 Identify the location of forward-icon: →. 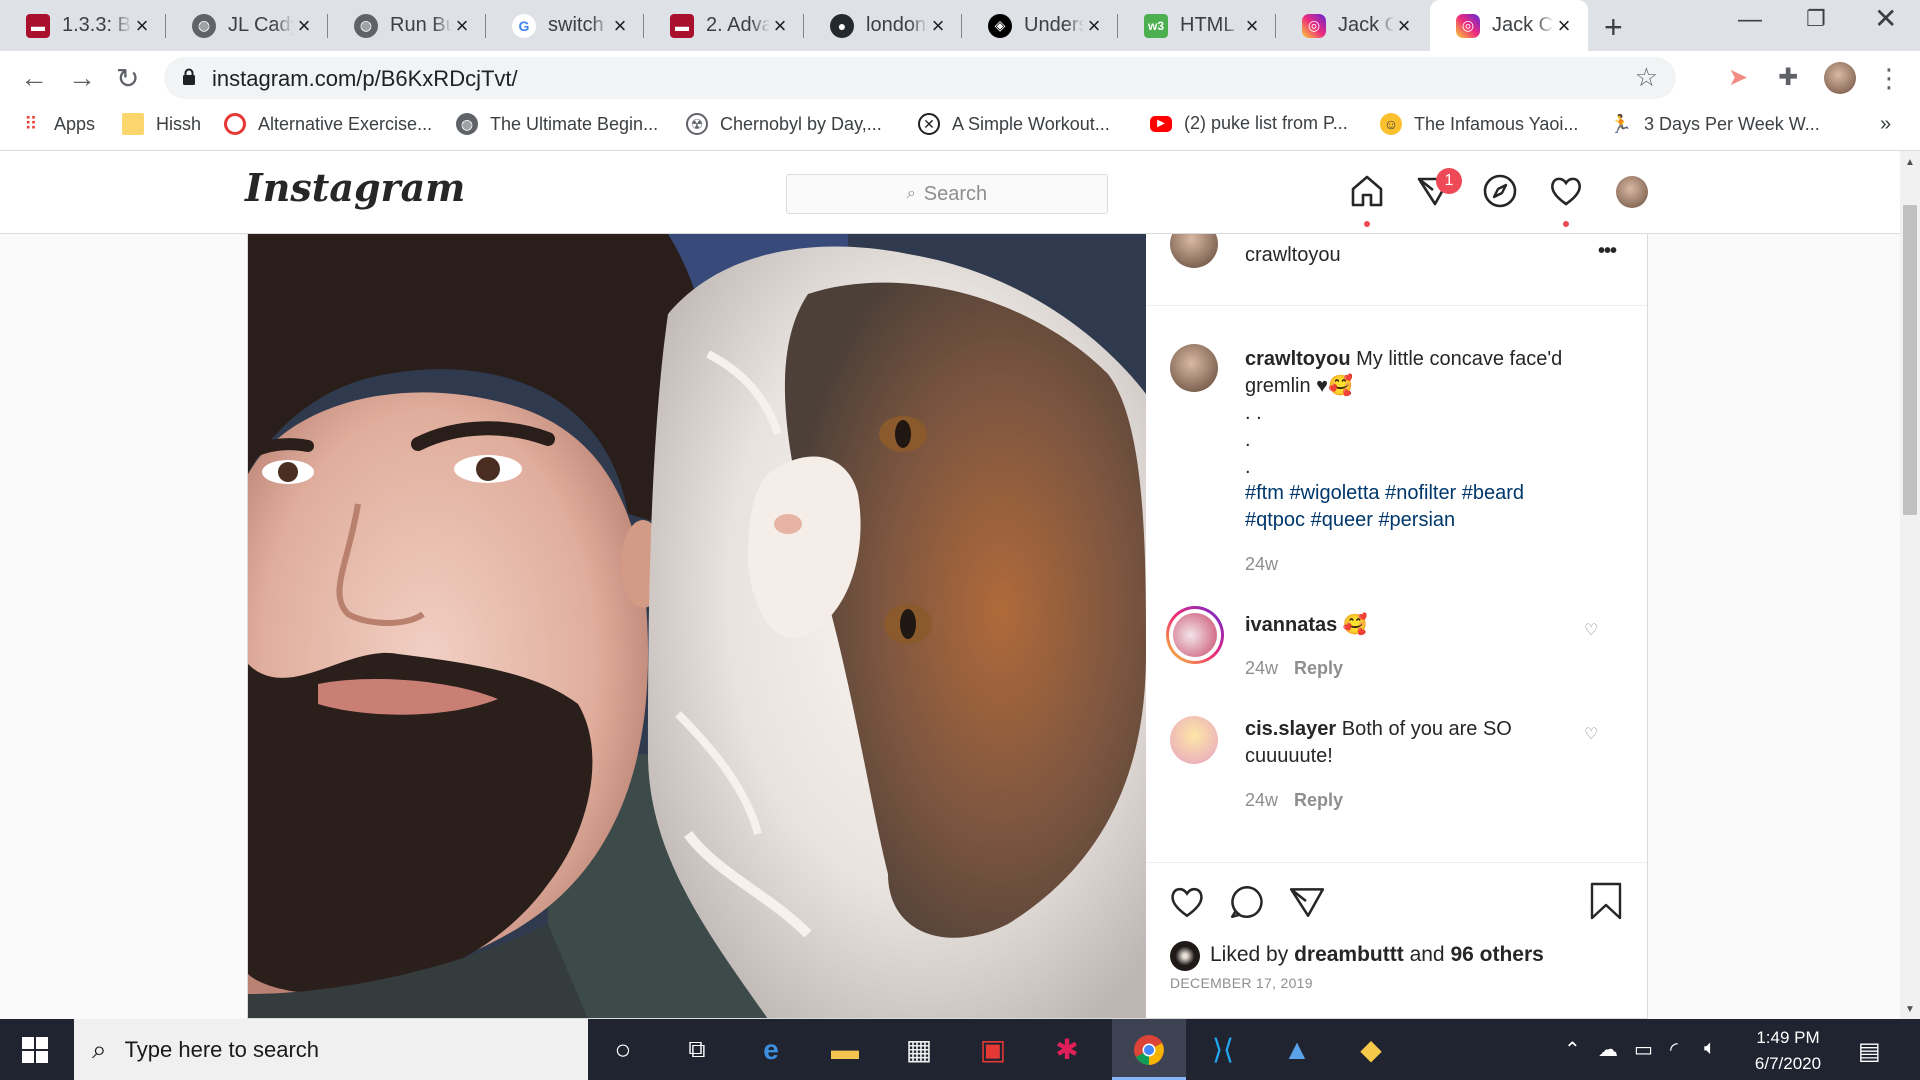
(82, 78).